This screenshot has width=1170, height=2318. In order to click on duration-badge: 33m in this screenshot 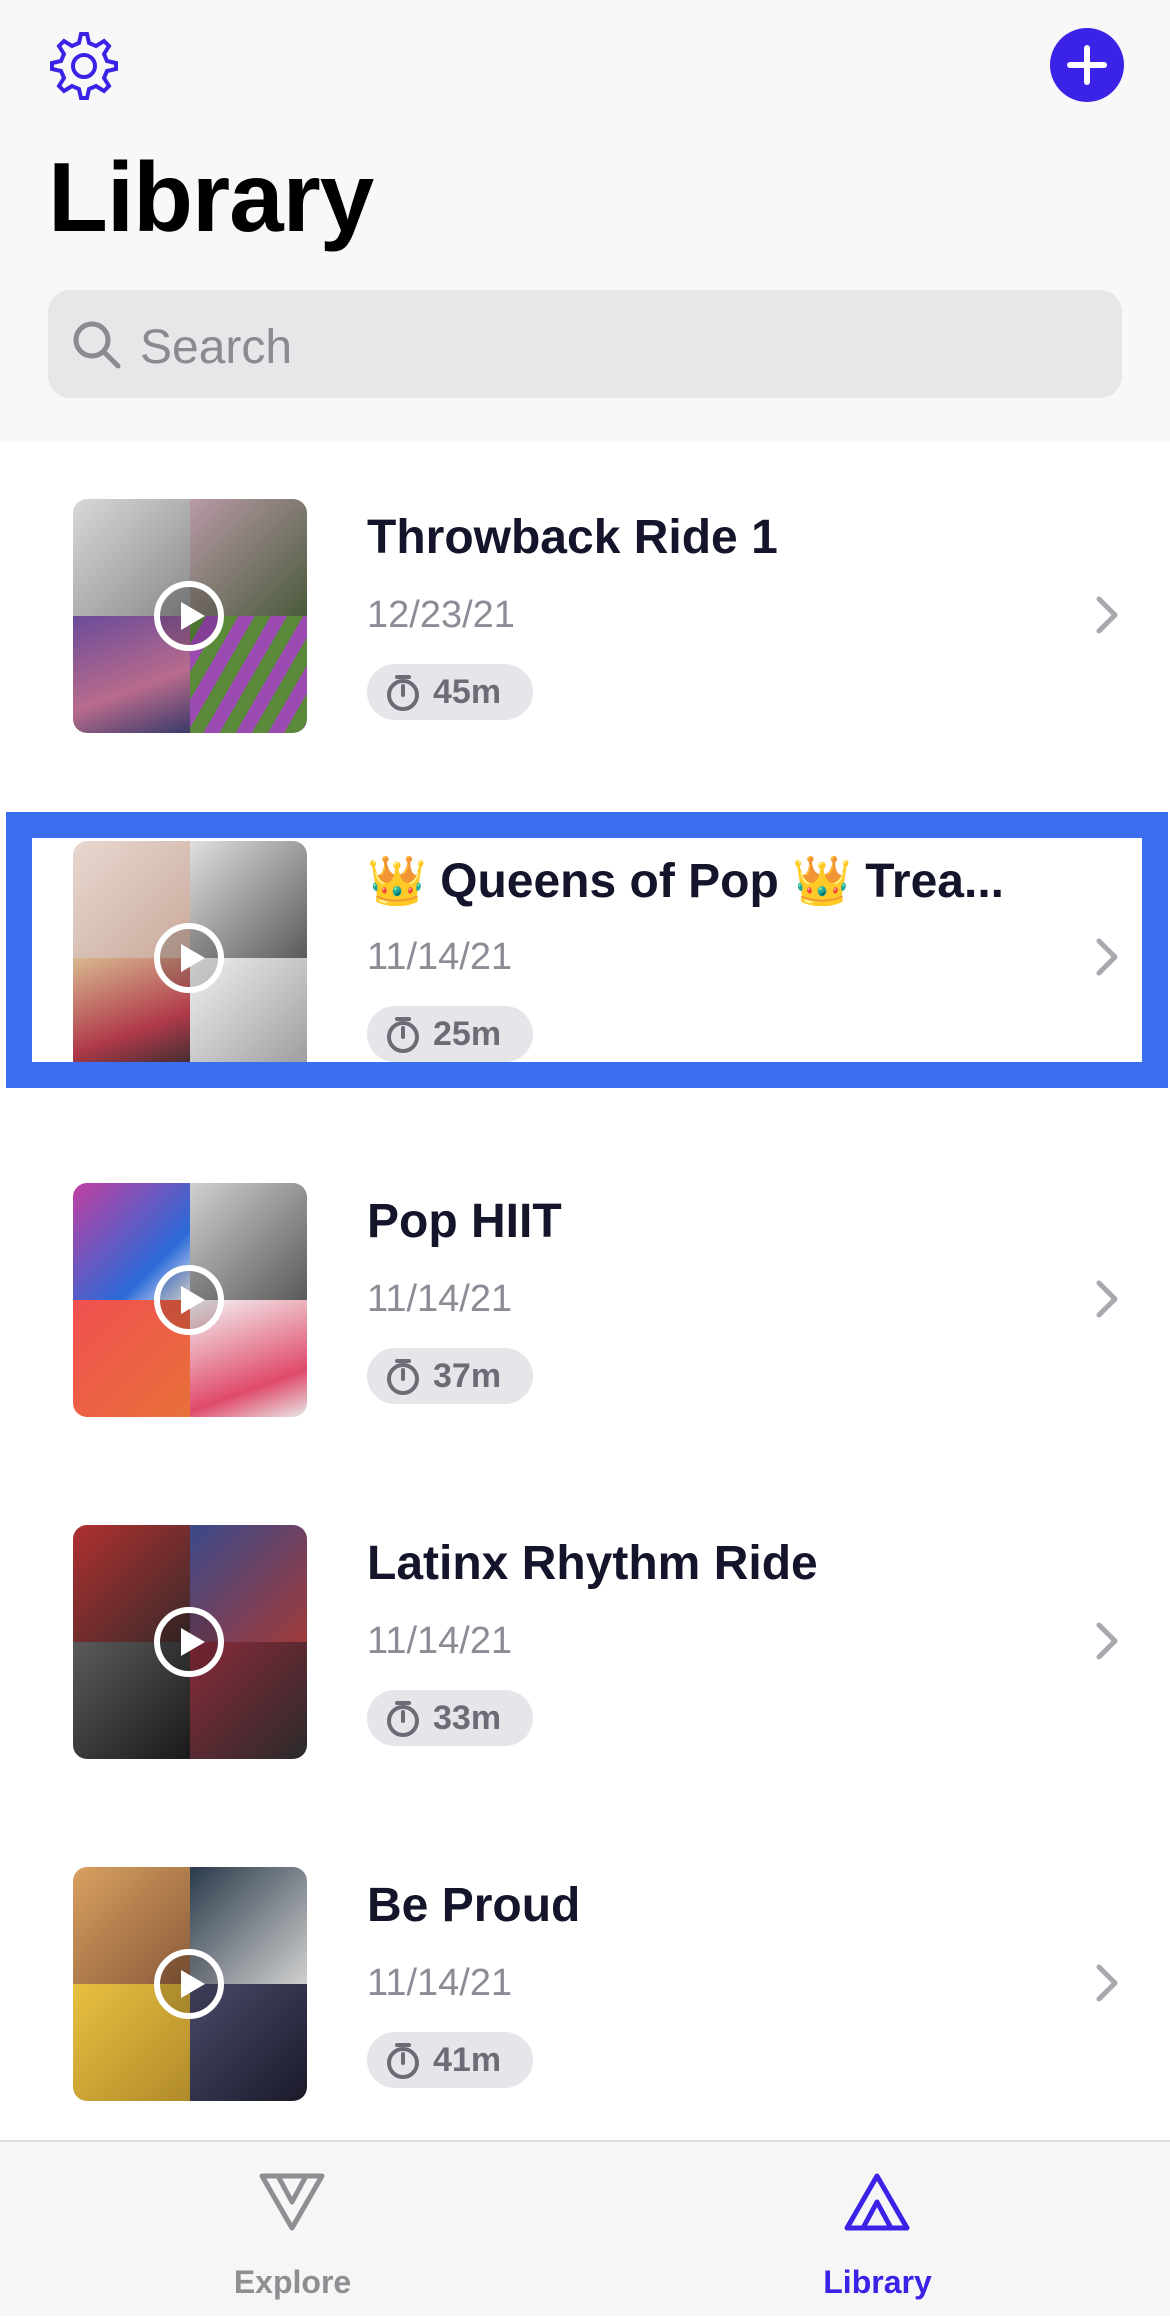, I will do `click(450, 1718)`.